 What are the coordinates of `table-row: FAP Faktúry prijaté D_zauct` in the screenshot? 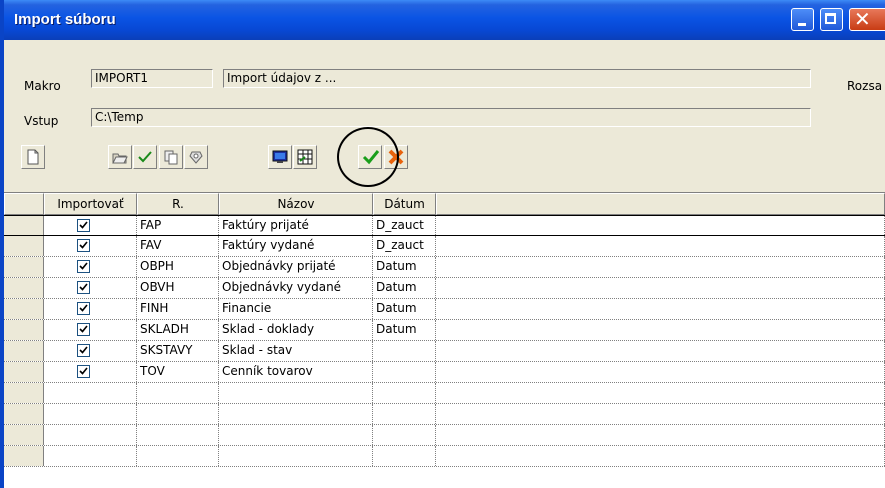 It's located at (444, 225).